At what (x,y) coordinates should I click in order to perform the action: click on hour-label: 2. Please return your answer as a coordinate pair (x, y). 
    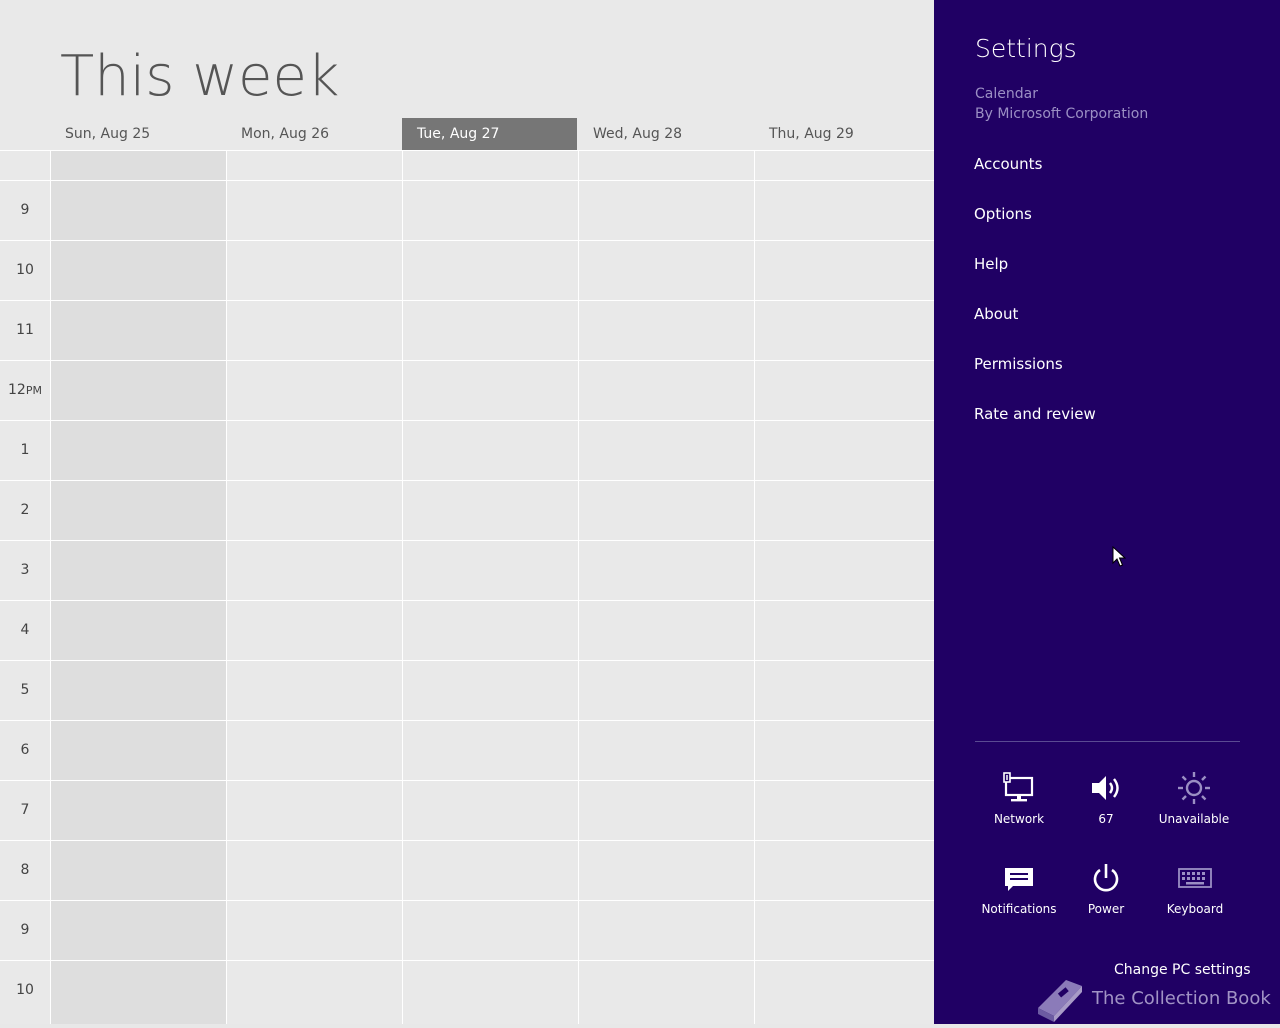
    Looking at the image, I should click on (25, 510).